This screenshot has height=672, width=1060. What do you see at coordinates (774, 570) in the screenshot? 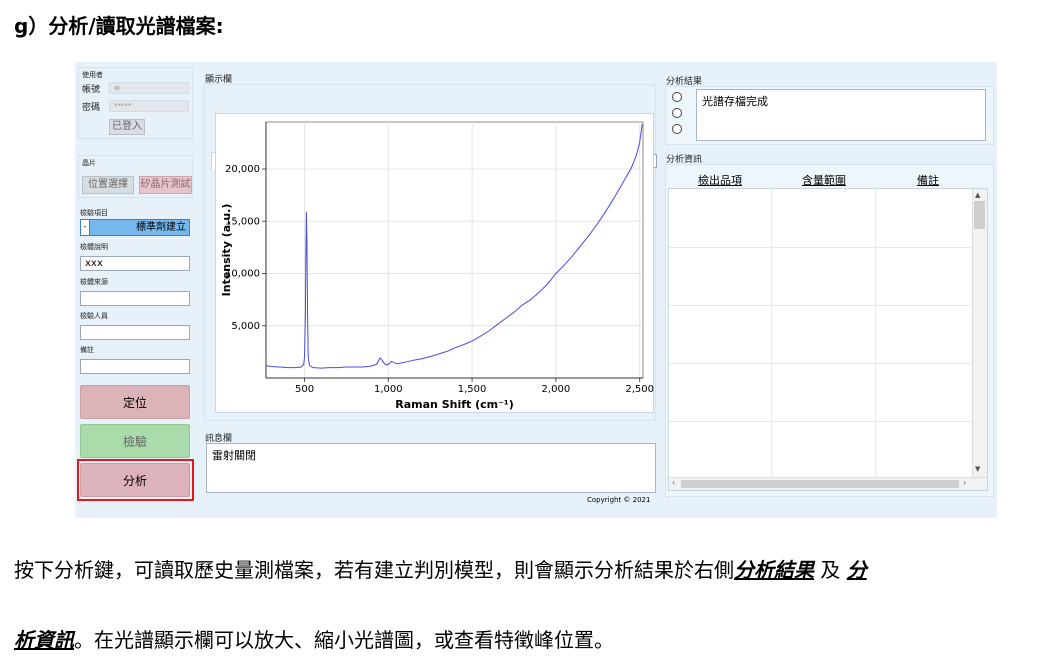
I see `result-link-text: 分析結果` at bounding box center [774, 570].